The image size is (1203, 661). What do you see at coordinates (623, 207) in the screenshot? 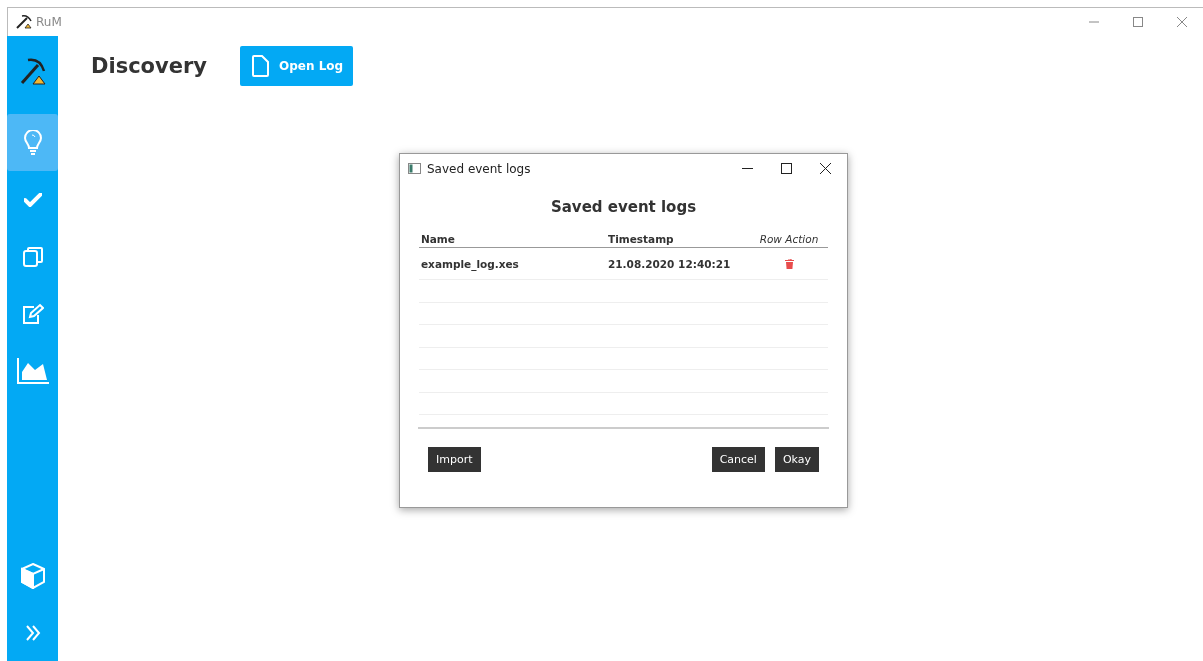
I see `dialog-heading: Saved event logs` at bounding box center [623, 207].